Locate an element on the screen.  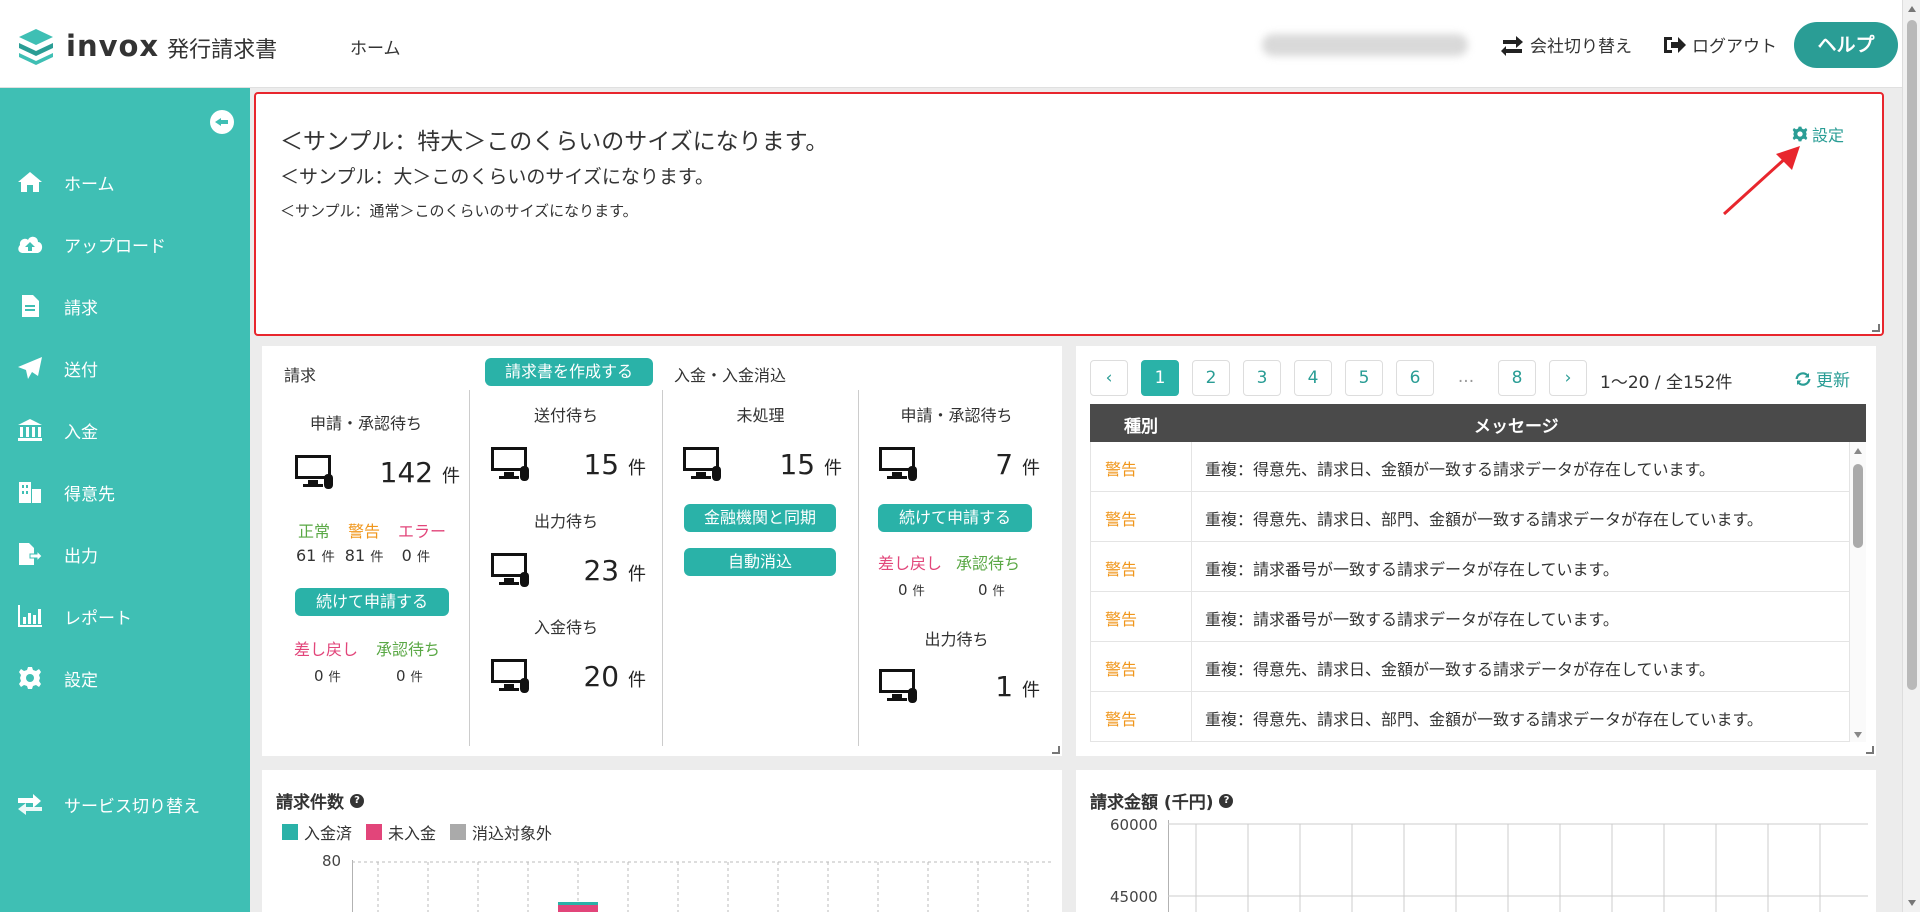
chart-title: 請求件数 ? is located at coordinates (320, 800).